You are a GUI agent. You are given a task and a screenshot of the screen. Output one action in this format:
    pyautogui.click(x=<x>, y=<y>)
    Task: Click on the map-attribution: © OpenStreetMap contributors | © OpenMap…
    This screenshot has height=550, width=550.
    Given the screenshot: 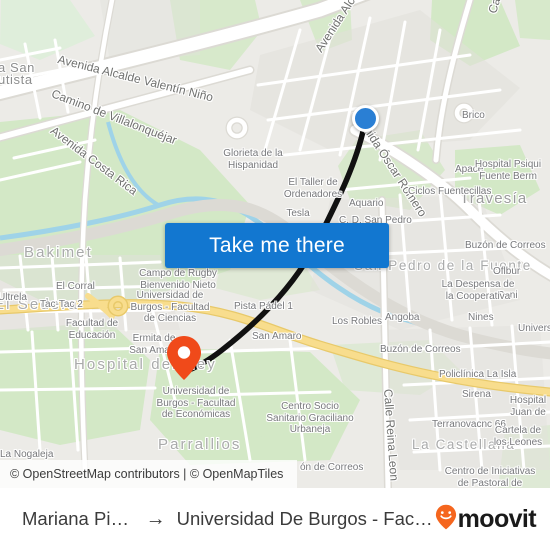 What is the action you would take?
    pyautogui.click(x=149, y=474)
    